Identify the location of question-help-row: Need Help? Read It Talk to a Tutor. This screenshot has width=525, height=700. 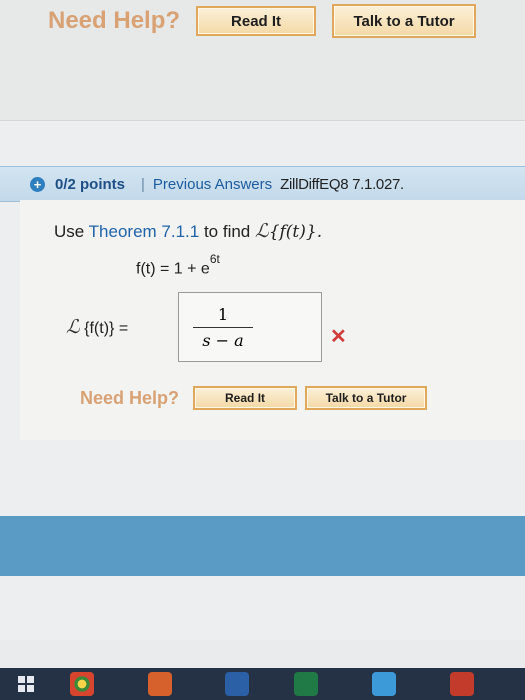
(254, 398).